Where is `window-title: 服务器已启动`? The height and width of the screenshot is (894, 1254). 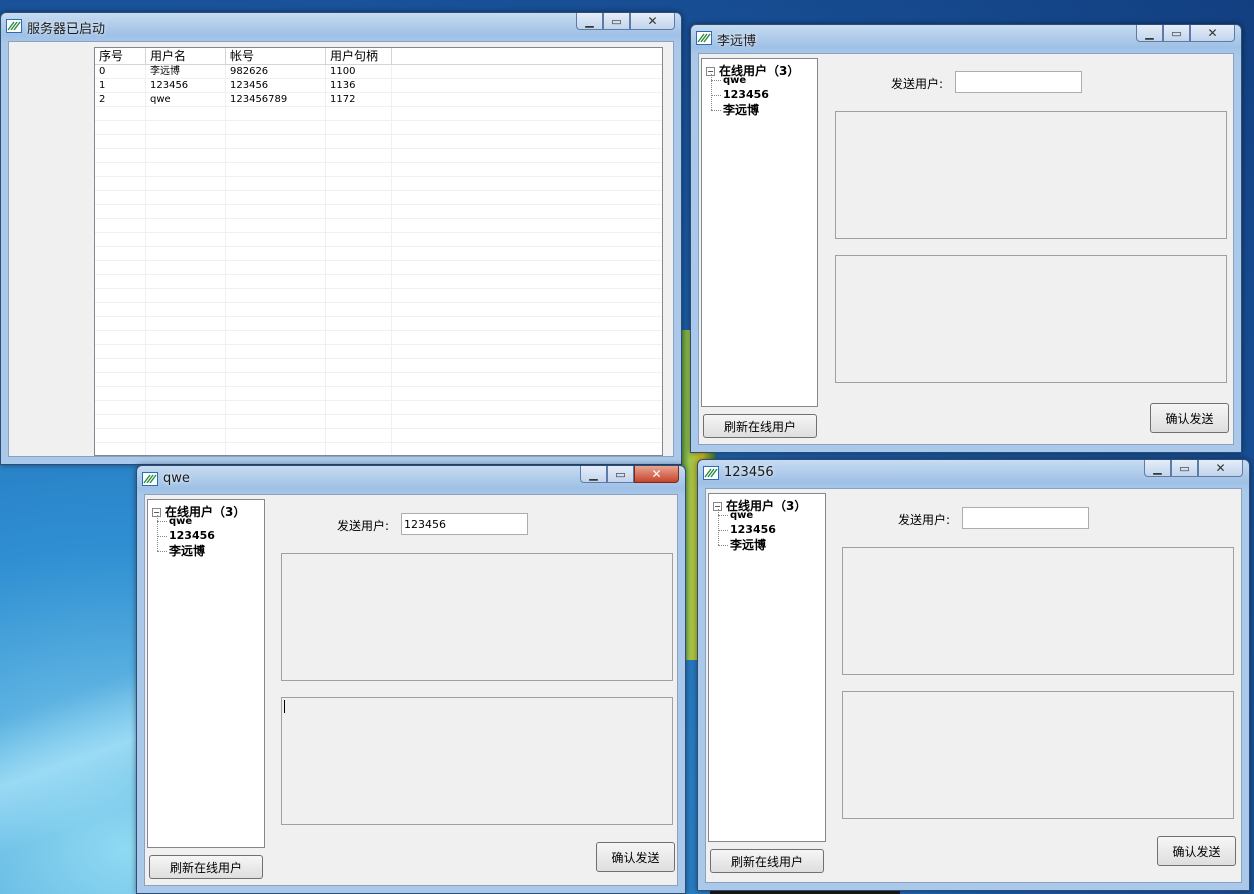
window-title: 服务器已启动 is located at coordinates (66, 29).